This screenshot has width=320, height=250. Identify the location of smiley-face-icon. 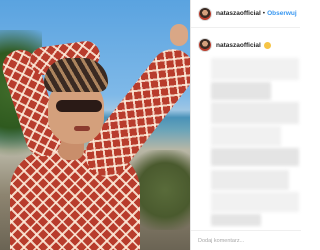
(267, 45).